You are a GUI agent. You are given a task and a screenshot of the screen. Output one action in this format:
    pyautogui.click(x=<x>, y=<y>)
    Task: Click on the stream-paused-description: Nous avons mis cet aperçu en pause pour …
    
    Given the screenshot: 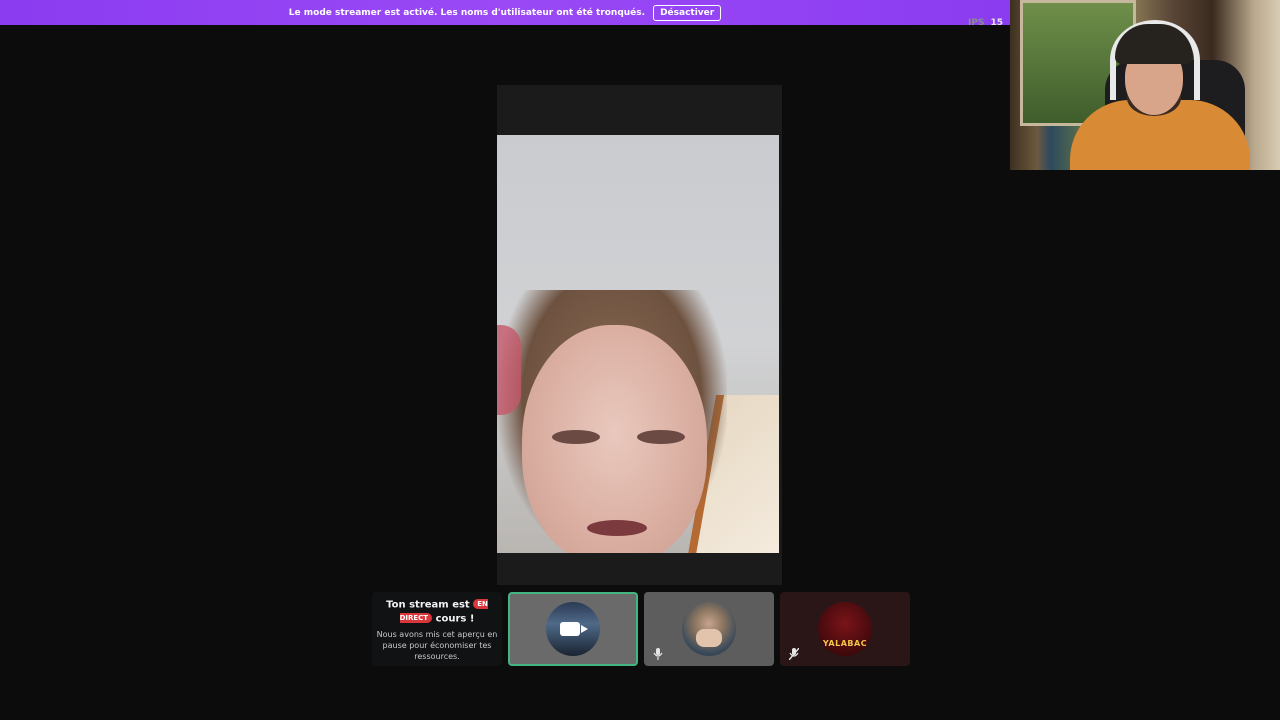 What is the action you would take?
    pyautogui.click(x=437, y=645)
    